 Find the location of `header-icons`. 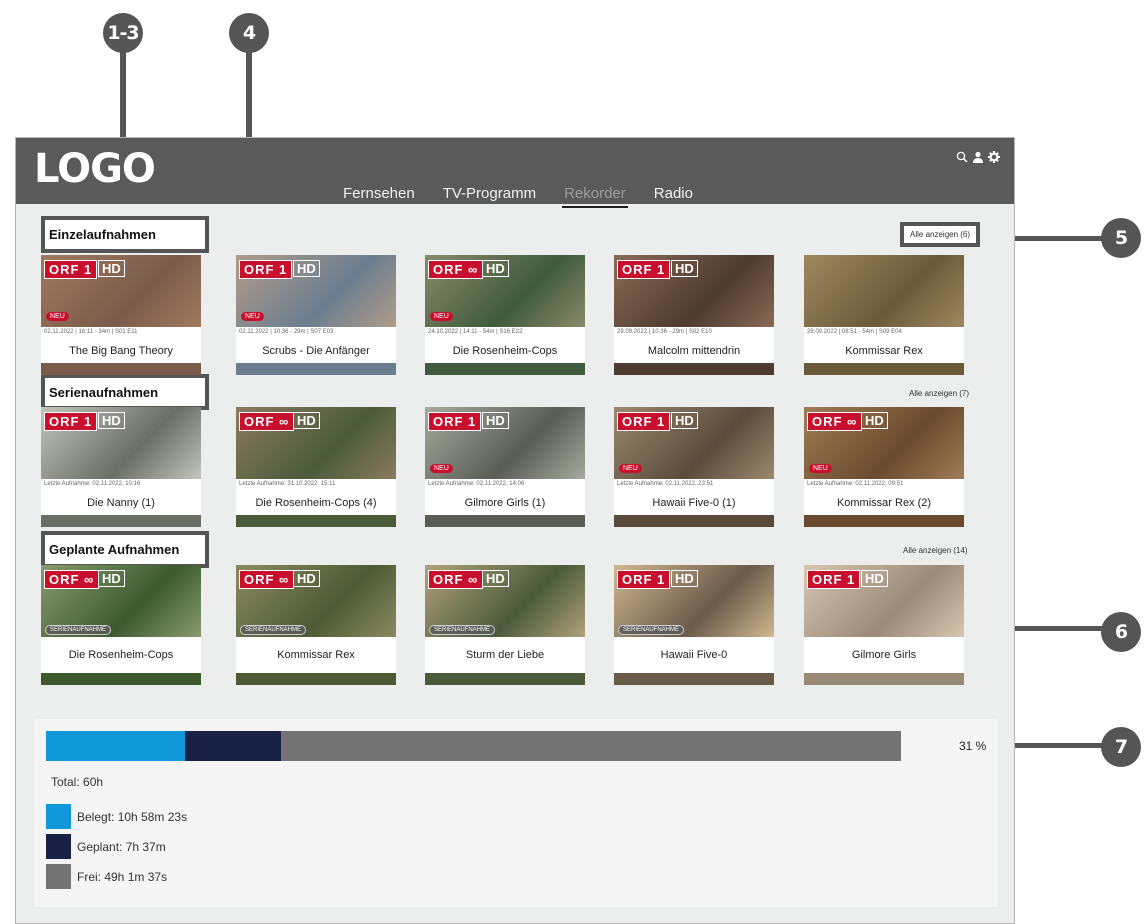

header-icons is located at coordinates (978, 158).